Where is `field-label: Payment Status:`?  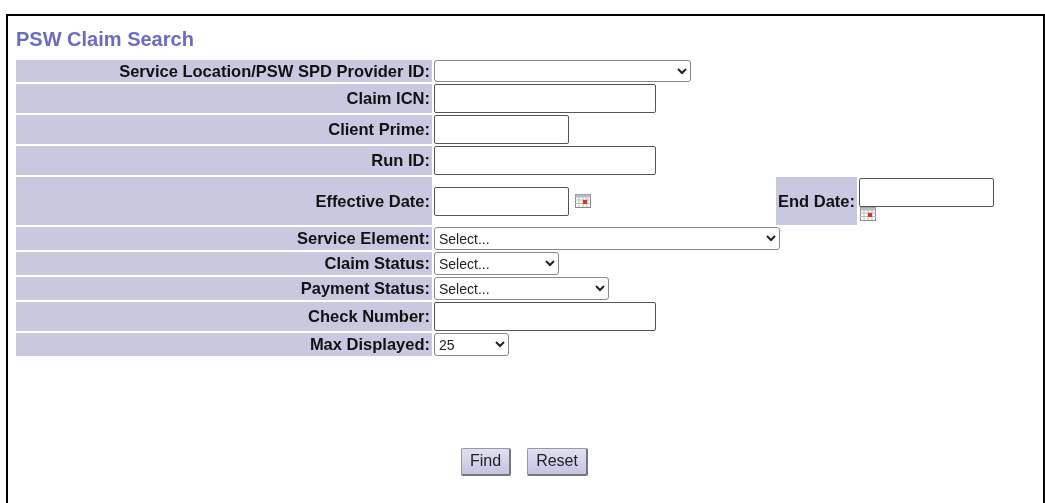
field-label: Payment Status: is located at coordinates (224, 288).